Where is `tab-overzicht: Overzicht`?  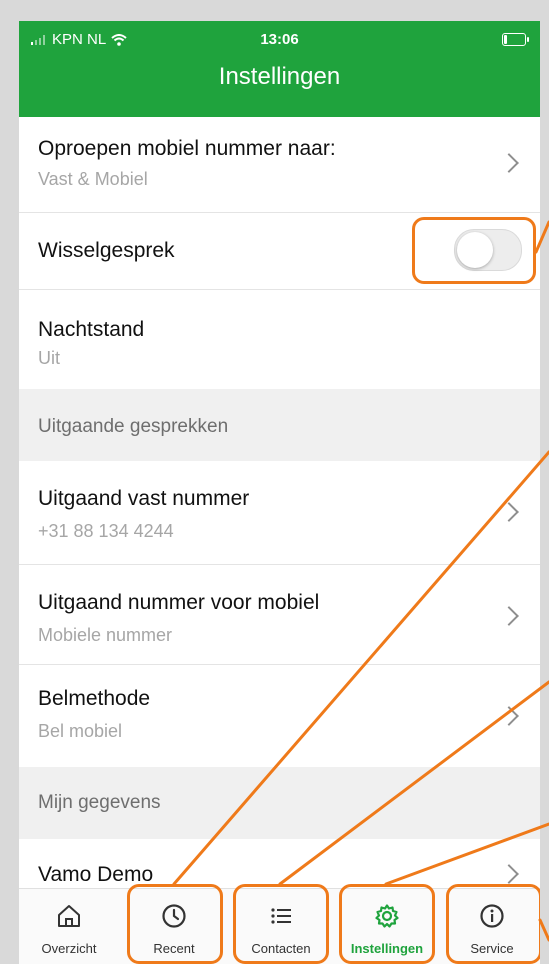
tab-overzicht: Overzicht is located at coordinates (69, 926).